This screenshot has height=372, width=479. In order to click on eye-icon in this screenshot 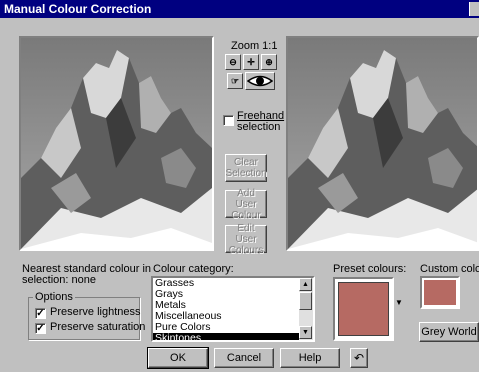, I will do `click(260, 81)`.